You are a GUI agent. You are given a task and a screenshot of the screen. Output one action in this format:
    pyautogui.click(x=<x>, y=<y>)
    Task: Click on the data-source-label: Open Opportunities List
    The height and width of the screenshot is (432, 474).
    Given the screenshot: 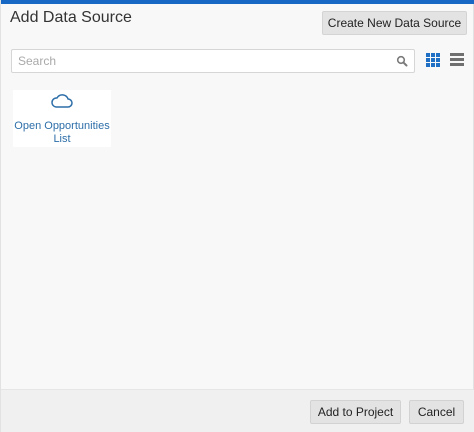 What is the action you would take?
    pyautogui.click(x=62, y=133)
    